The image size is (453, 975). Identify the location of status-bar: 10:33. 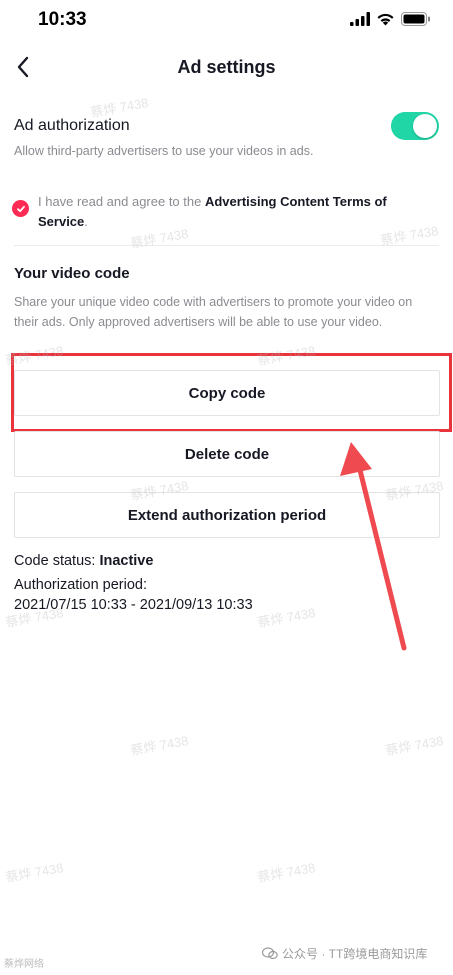
(226, 22).